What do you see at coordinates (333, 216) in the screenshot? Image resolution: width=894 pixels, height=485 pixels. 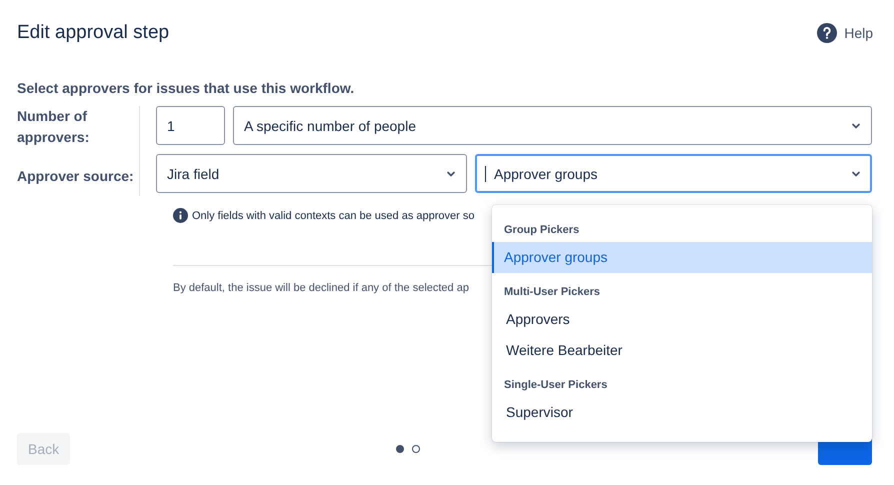 I see `info-text: Only fields with valid contexts can be used as approver so` at bounding box center [333, 216].